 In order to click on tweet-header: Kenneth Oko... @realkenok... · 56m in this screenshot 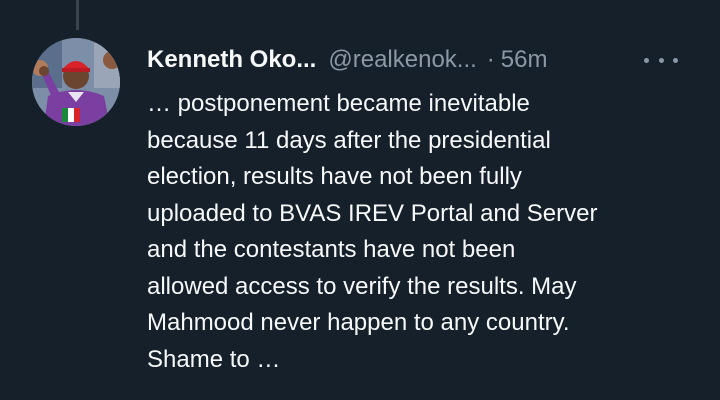, I will do `click(427, 60)`.